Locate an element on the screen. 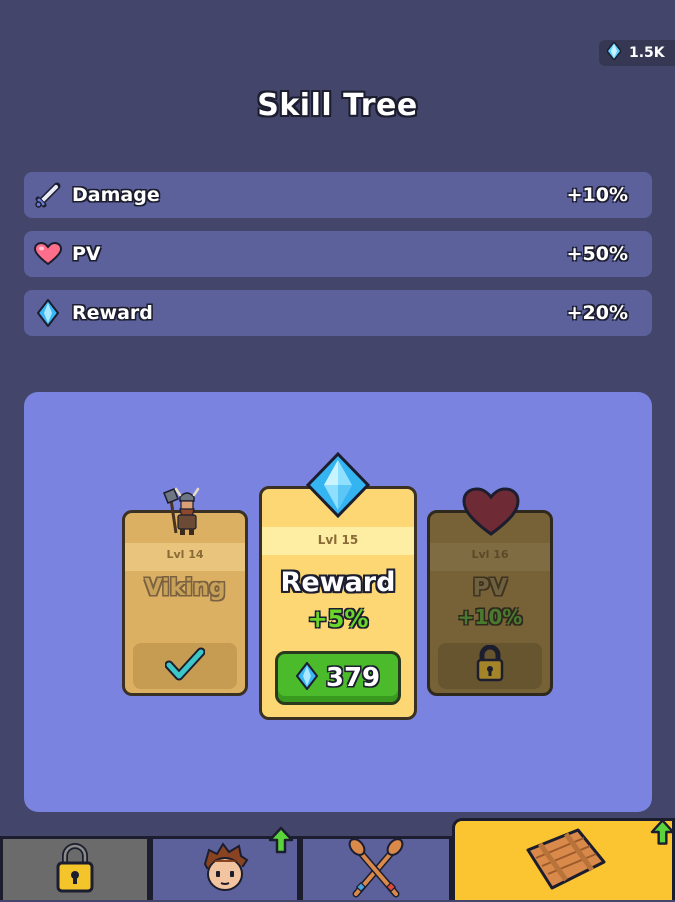 This screenshot has width=675, height=902. buy-skill-button: 379 is located at coordinates (338, 678).